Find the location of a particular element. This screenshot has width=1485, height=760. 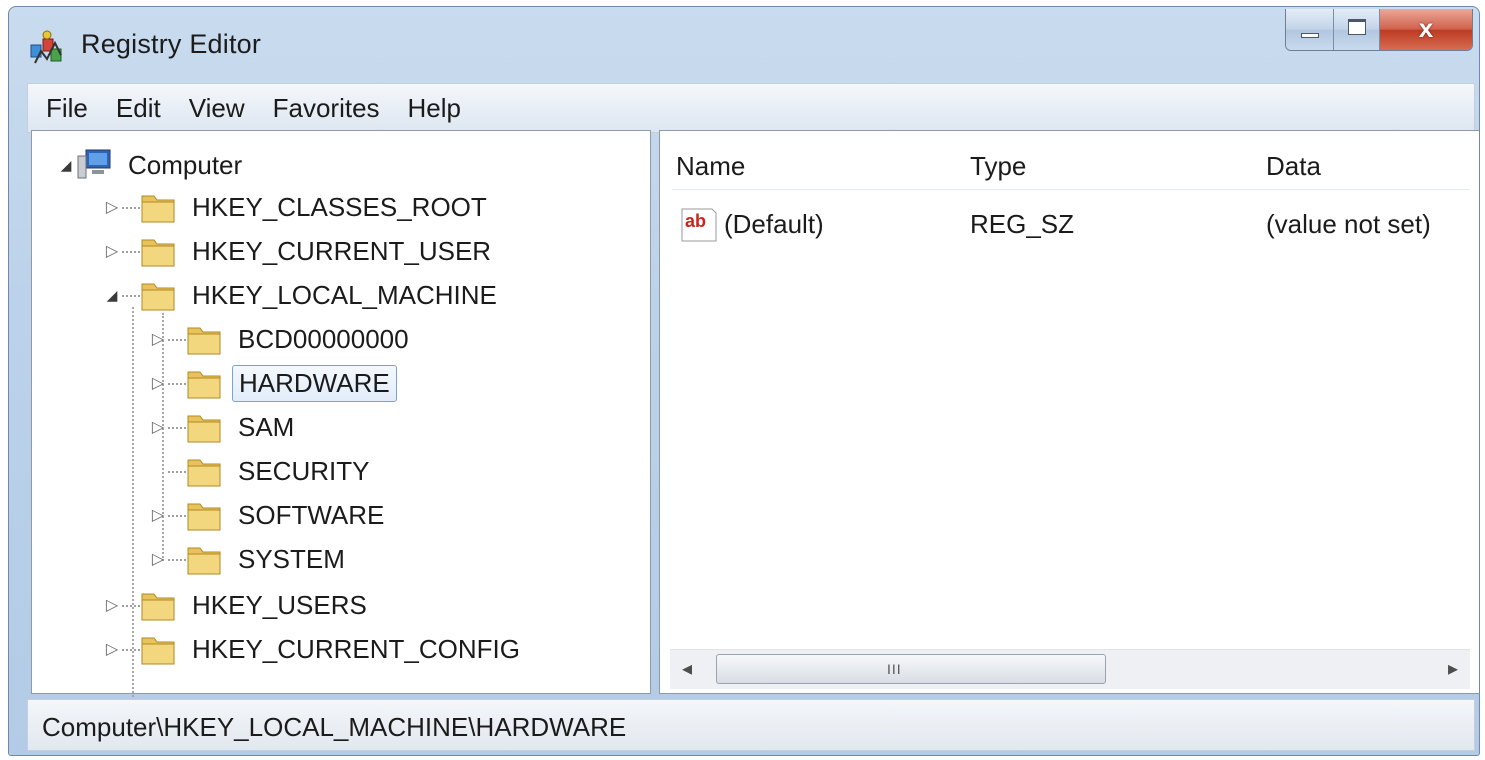

horizontal-scrollbar: ◂ III ▸ is located at coordinates (1070, 669).